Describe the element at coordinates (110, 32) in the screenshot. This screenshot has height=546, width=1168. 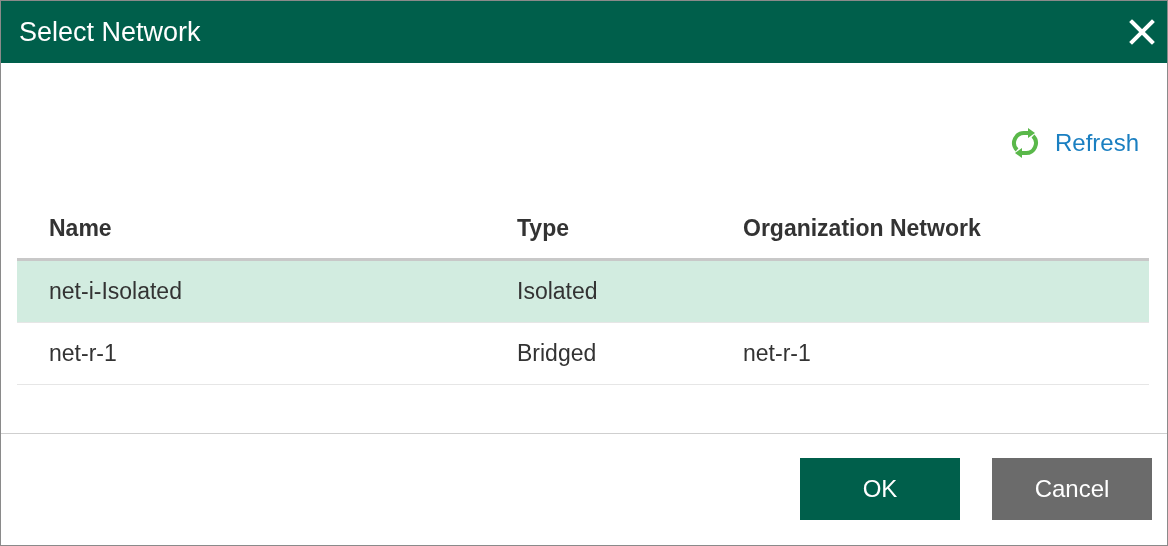
I see `window-title: Select Network` at that location.